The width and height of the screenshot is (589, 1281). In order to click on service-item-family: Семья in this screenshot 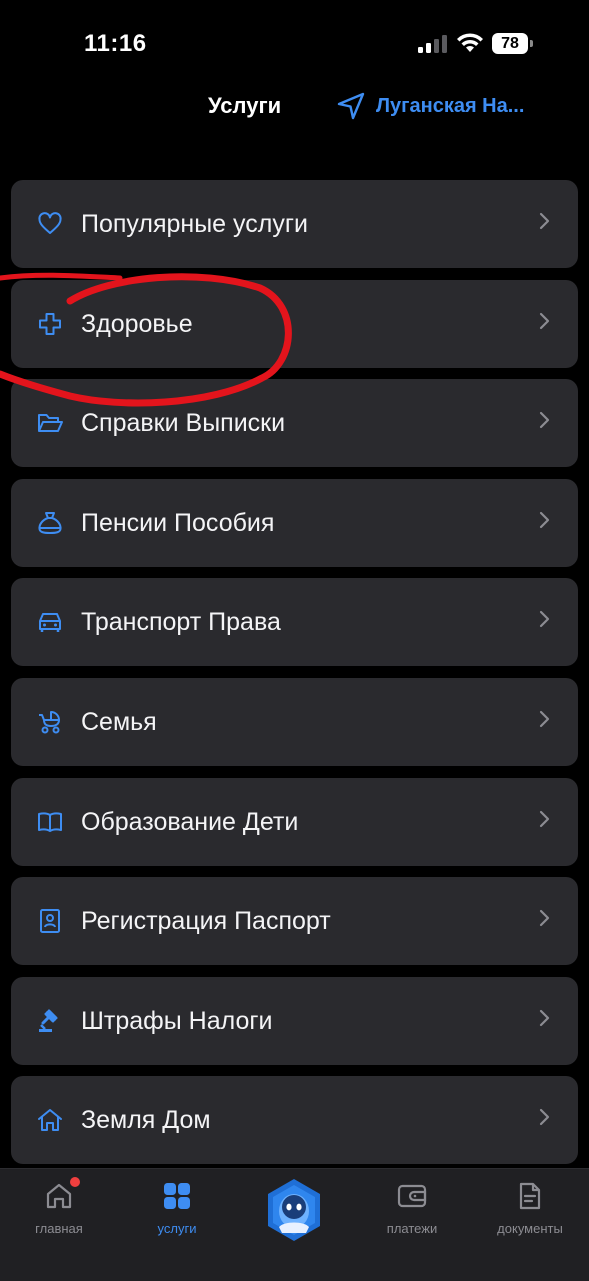, I will do `click(294, 721)`.